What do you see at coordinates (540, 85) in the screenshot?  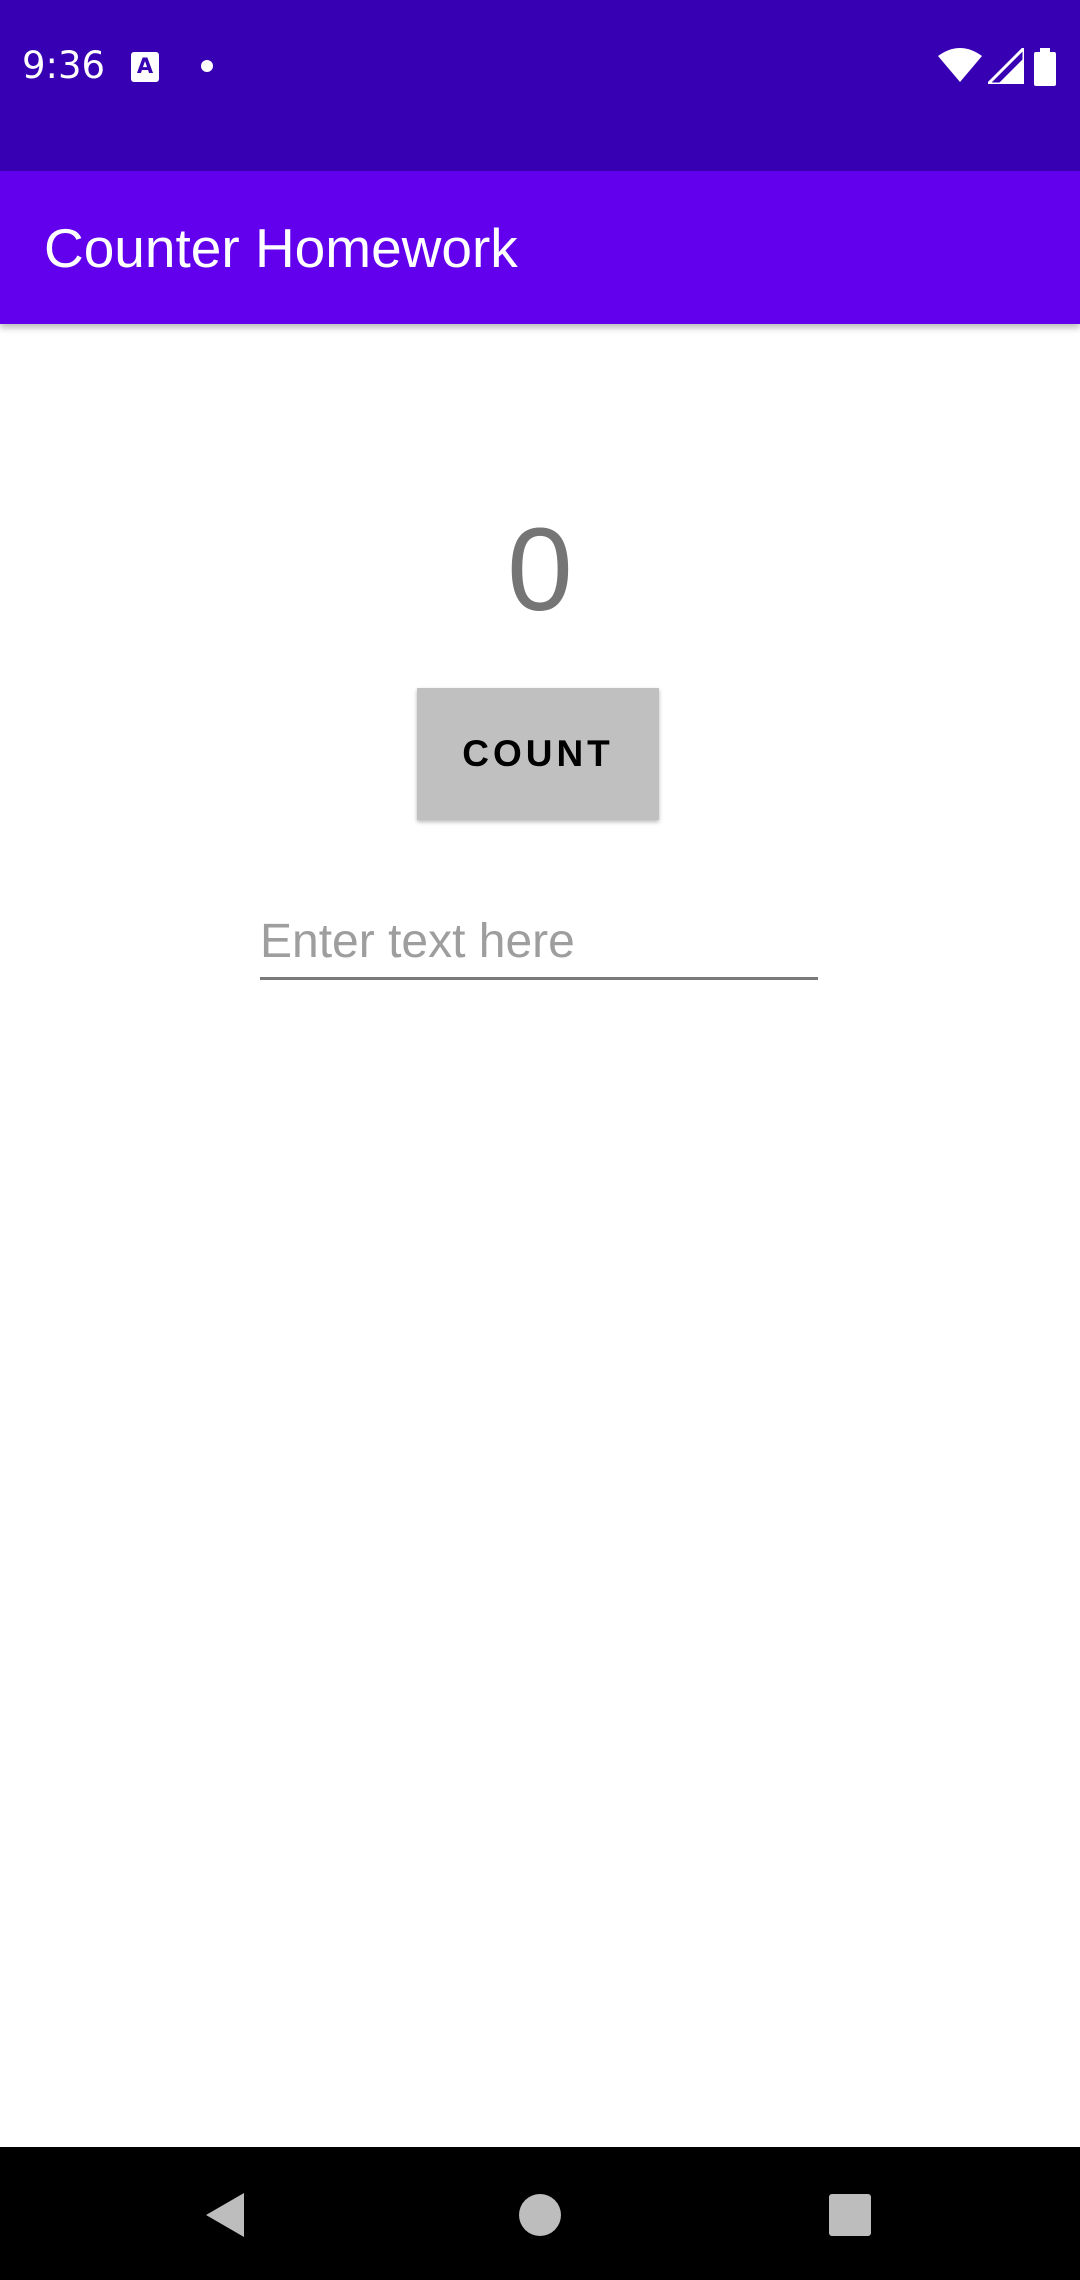 I see `status-bar: 9:36 A` at bounding box center [540, 85].